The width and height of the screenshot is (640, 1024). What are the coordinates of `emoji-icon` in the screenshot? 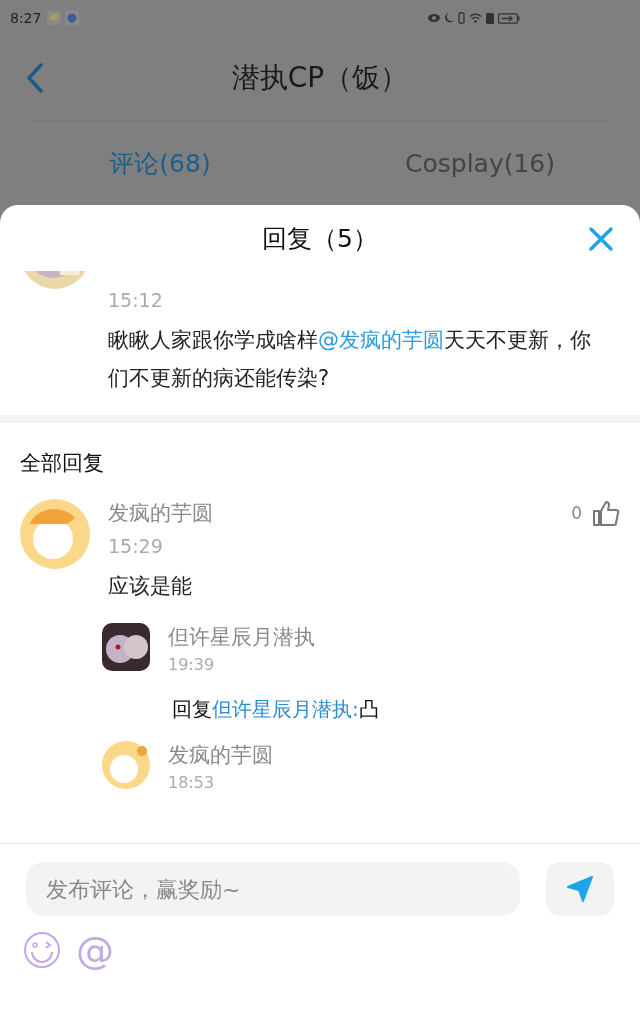 It's located at (42, 950).